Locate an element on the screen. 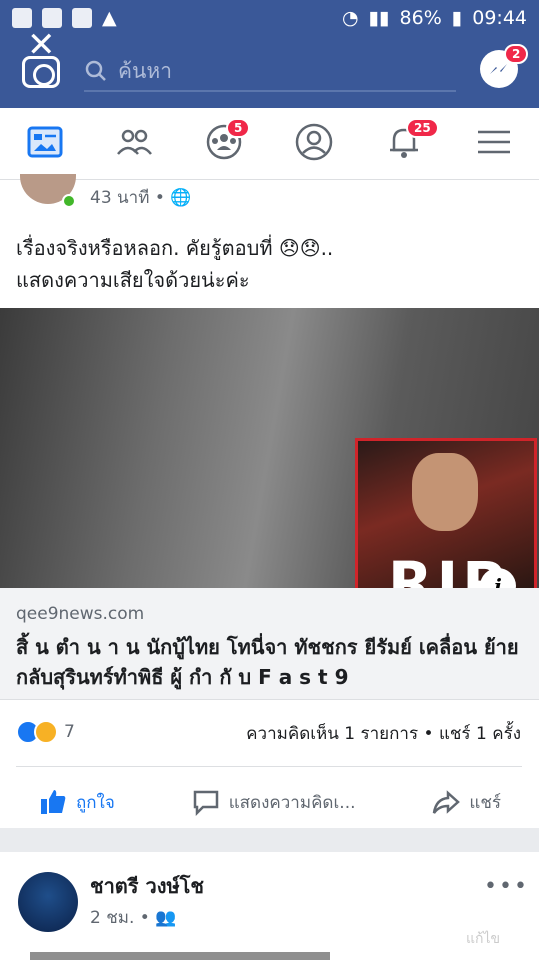  hamburger-menu-icon is located at coordinates (494, 142).